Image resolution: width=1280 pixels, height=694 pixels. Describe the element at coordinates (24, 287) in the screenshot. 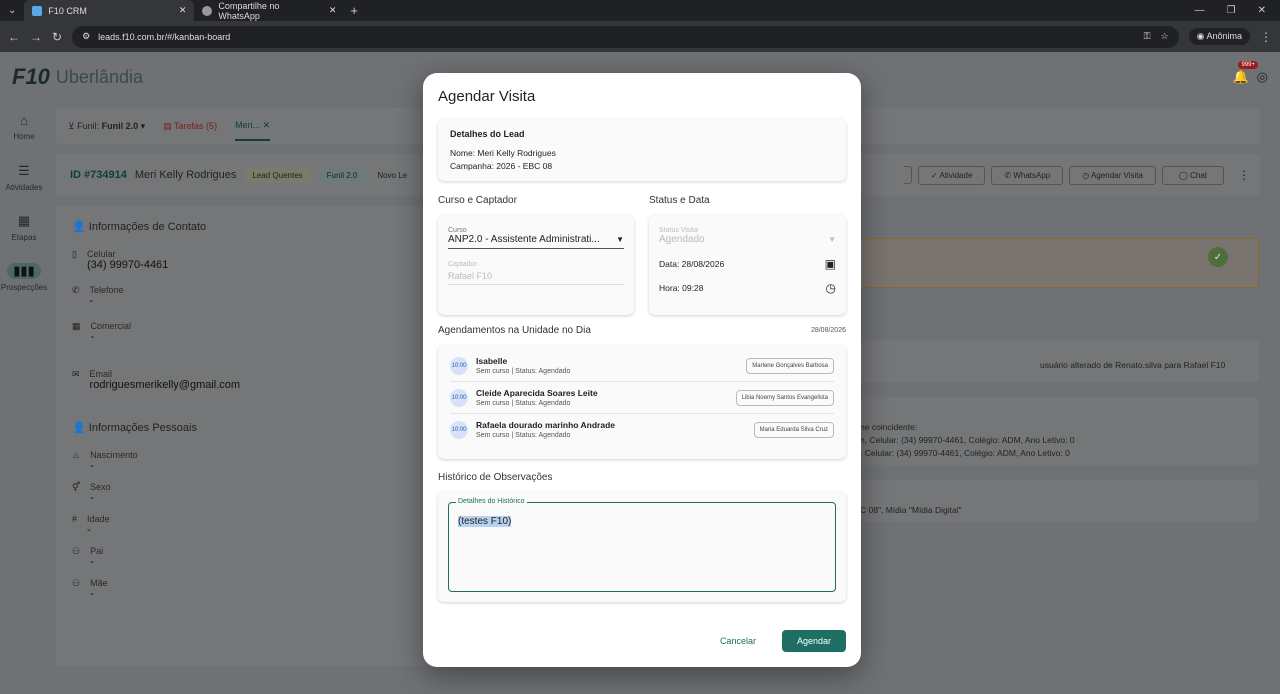

I see `nav-label: Prospecções` at that location.